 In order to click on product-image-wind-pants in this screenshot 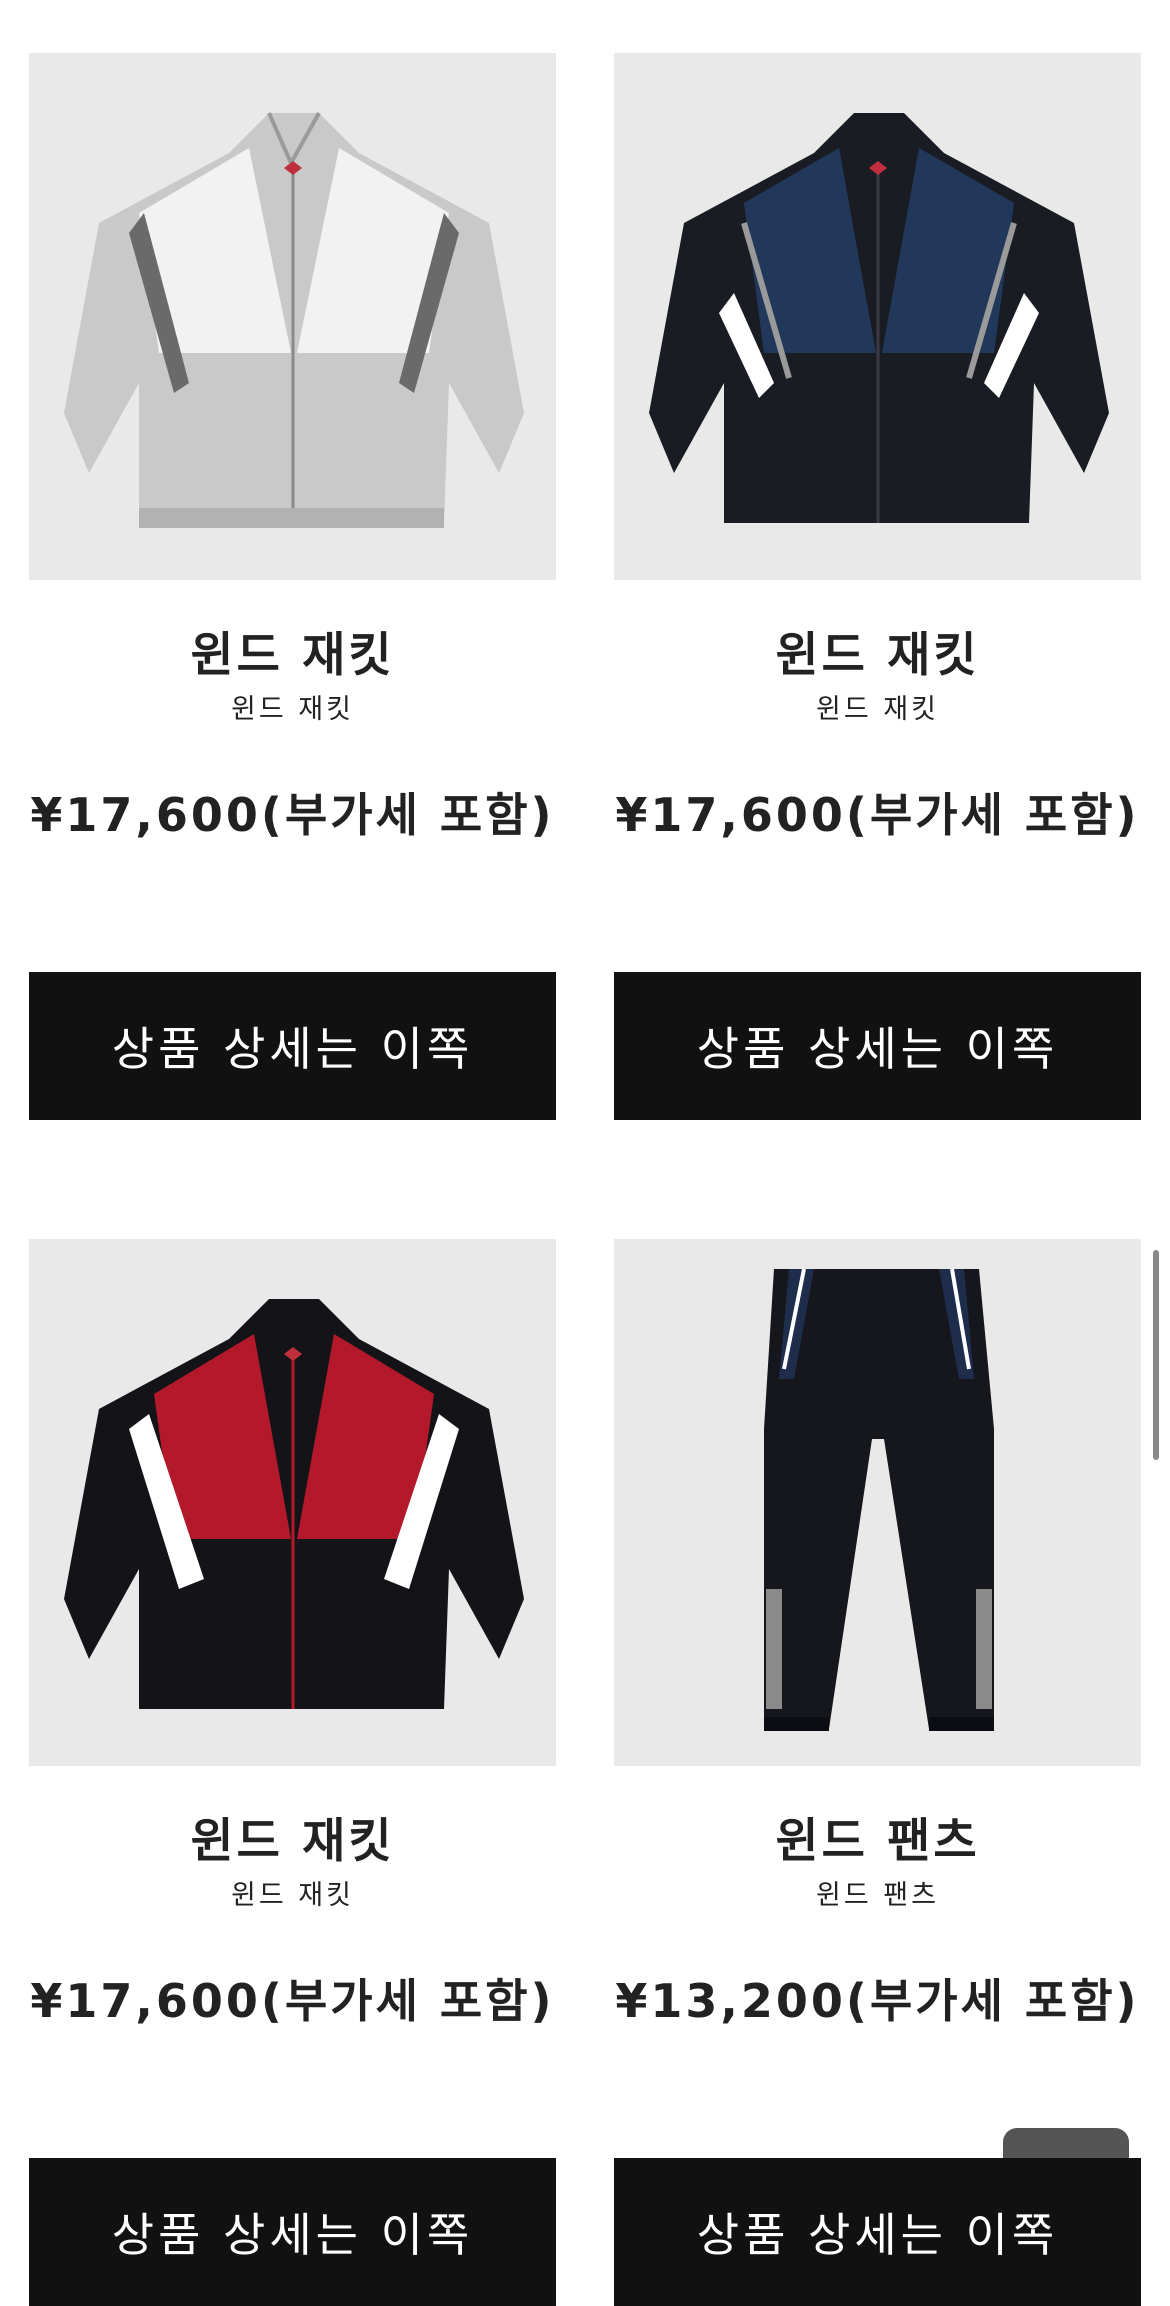, I will do `click(877, 1502)`.